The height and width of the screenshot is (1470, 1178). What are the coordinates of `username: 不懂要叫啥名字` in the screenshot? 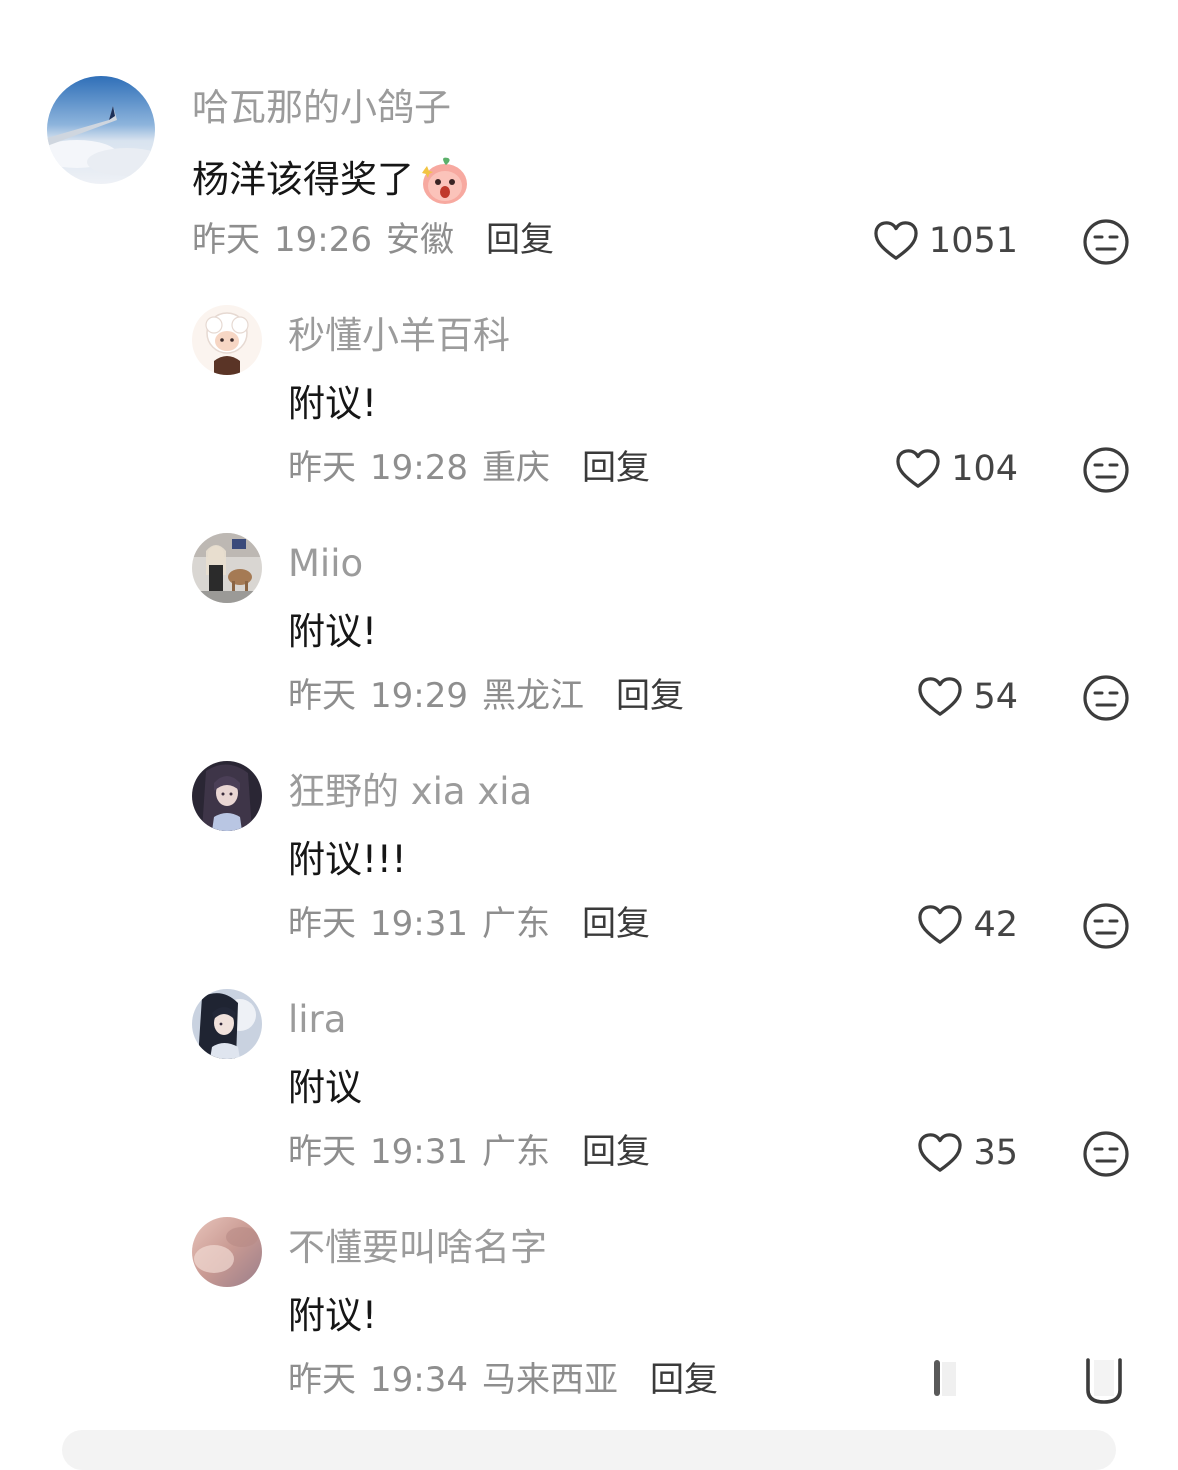 It's located at (417, 1248).